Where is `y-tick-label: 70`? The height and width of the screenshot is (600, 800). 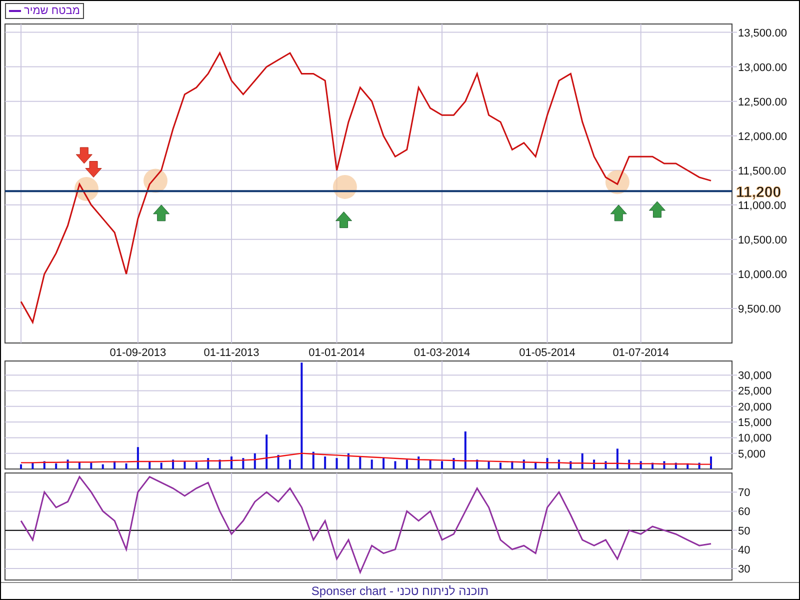
y-tick-label: 70 is located at coordinates (744, 493).